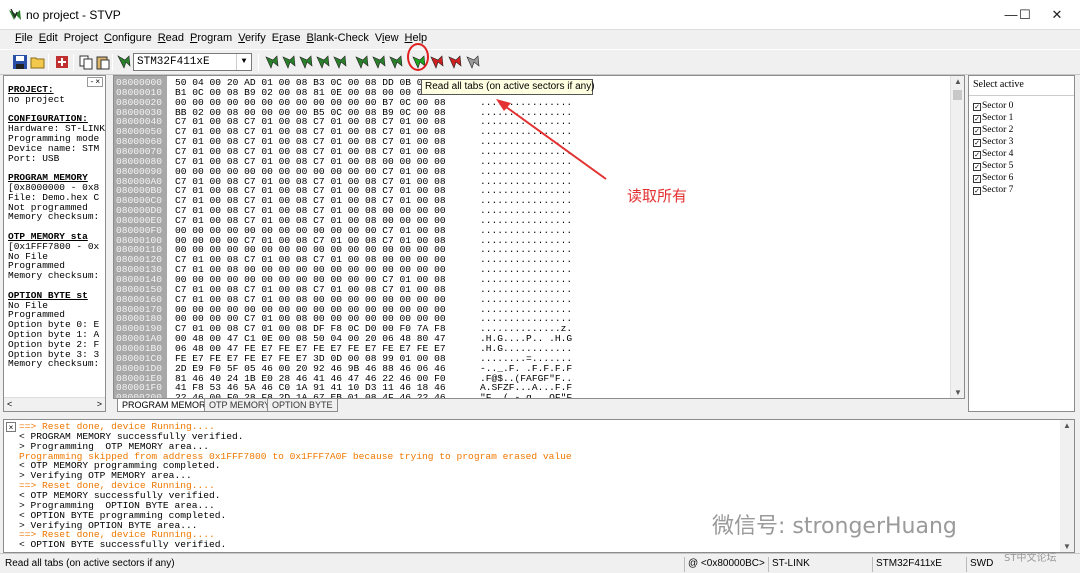 The width and height of the screenshot is (1080, 573). What do you see at coordinates (73, 15) in the screenshot?
I see `window-title: no project - STVP` at bounding box center [73, 15].